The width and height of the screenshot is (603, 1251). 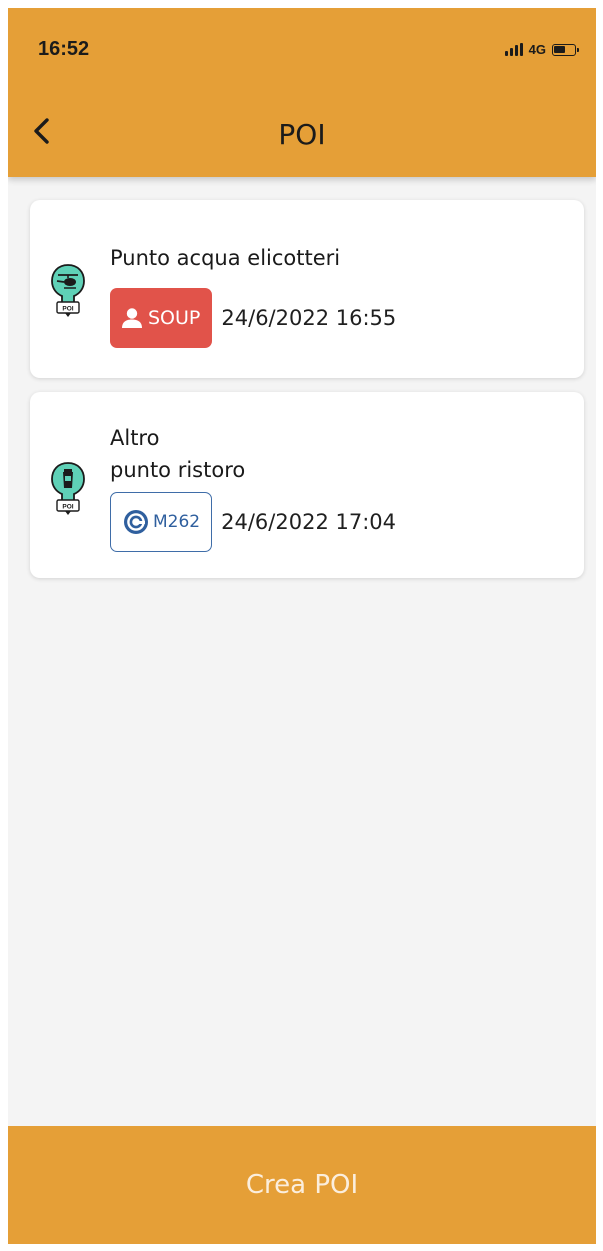 I want to click on create-poi-button: Crea POI, so click(x=302, y=1185).